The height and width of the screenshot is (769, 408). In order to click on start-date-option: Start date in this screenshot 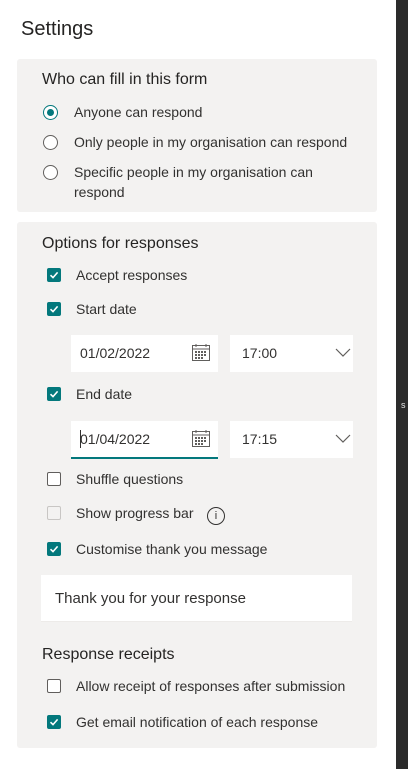, I will do `click(92, 309)`.